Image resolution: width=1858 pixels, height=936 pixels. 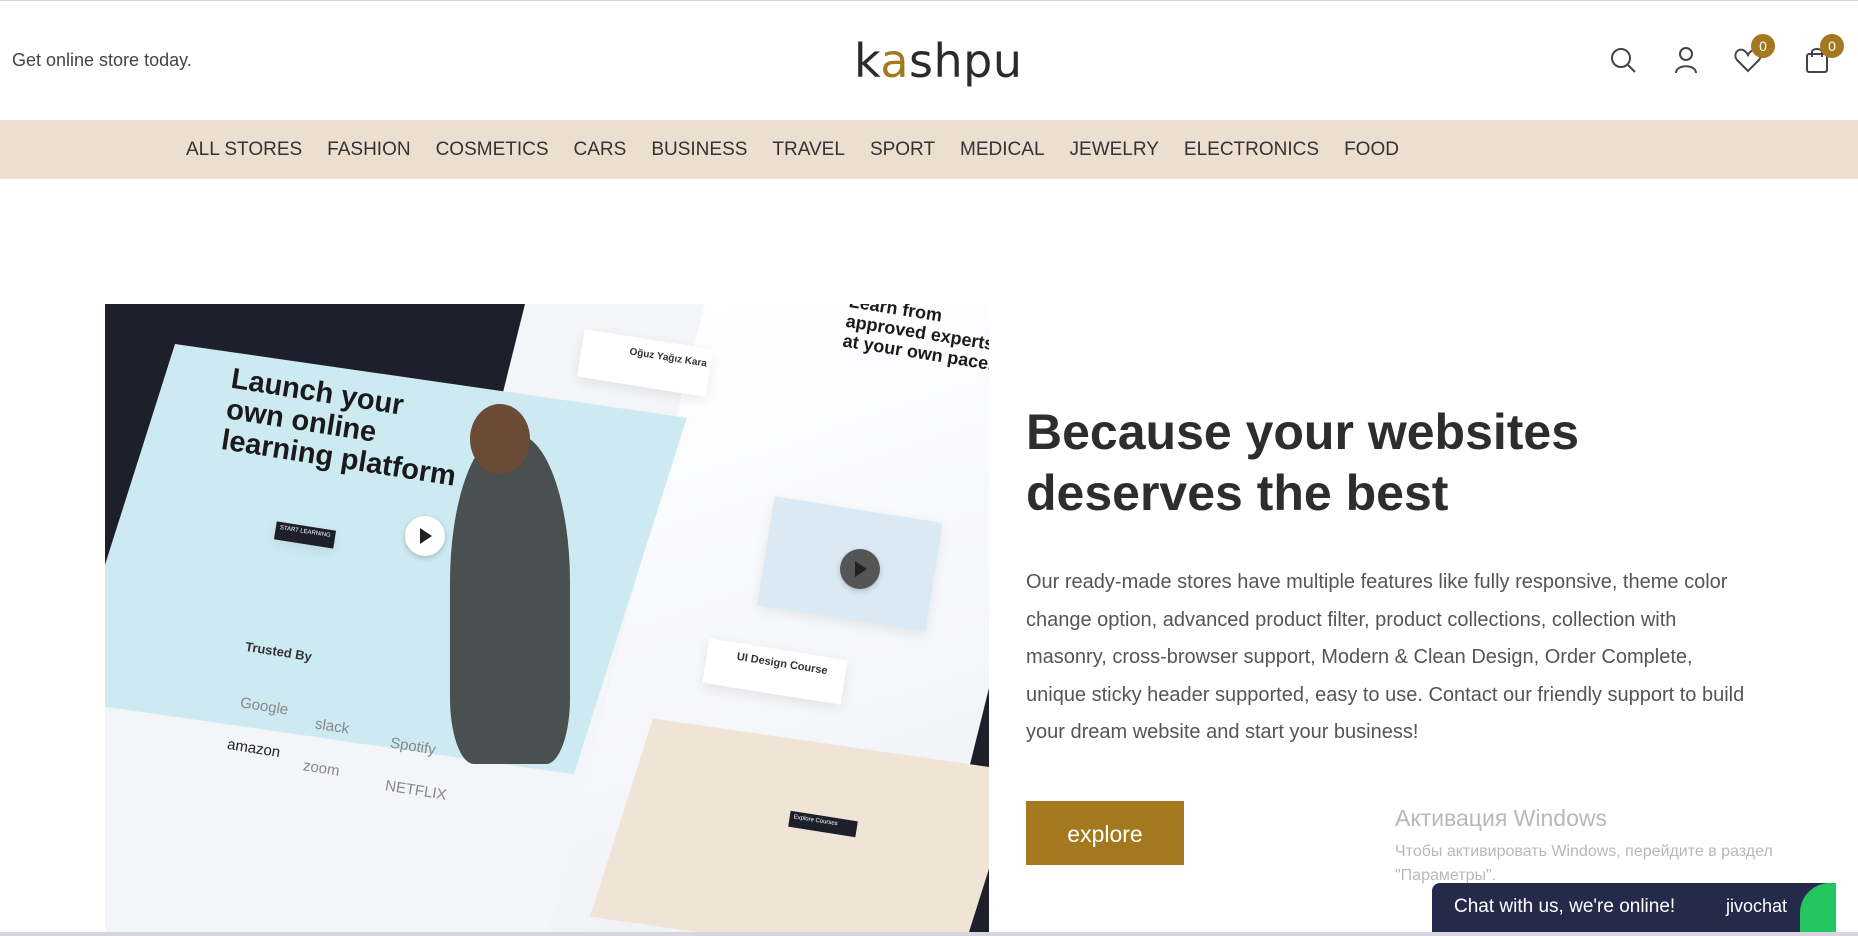 I want to click on brand-zoom: zoom, so click(x=321, y=768).